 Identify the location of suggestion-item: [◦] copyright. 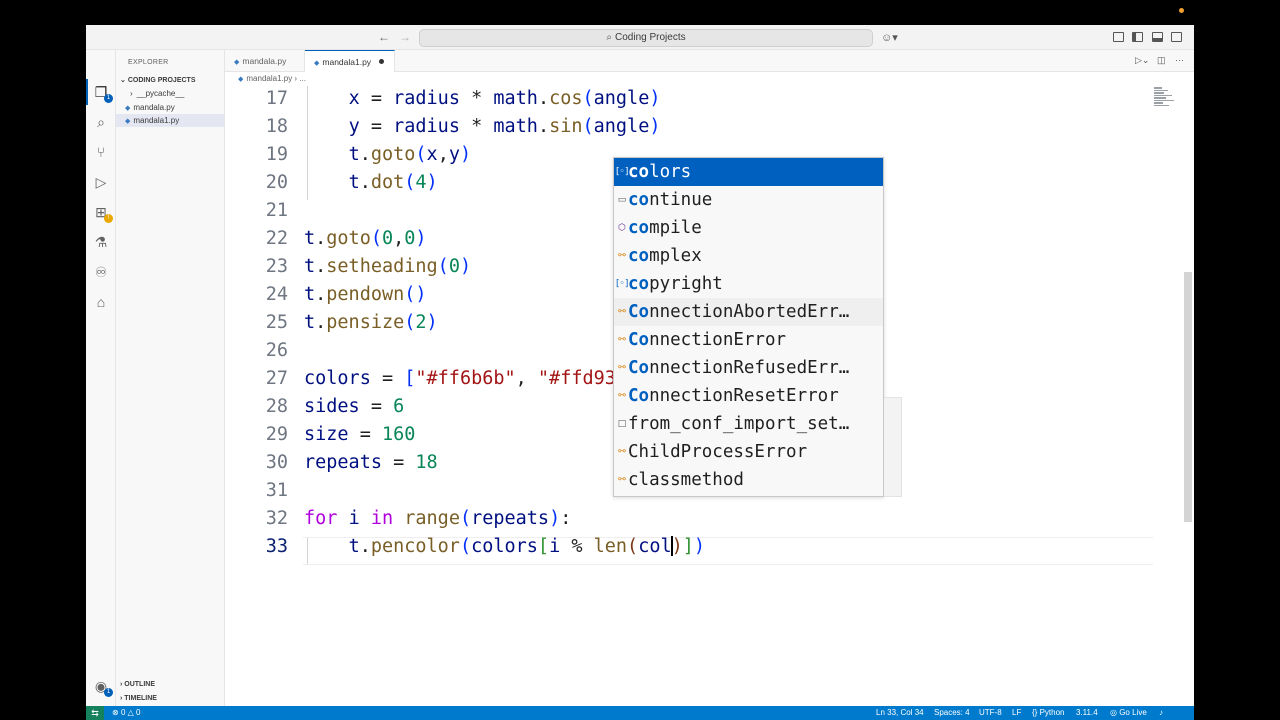
(748, 284).